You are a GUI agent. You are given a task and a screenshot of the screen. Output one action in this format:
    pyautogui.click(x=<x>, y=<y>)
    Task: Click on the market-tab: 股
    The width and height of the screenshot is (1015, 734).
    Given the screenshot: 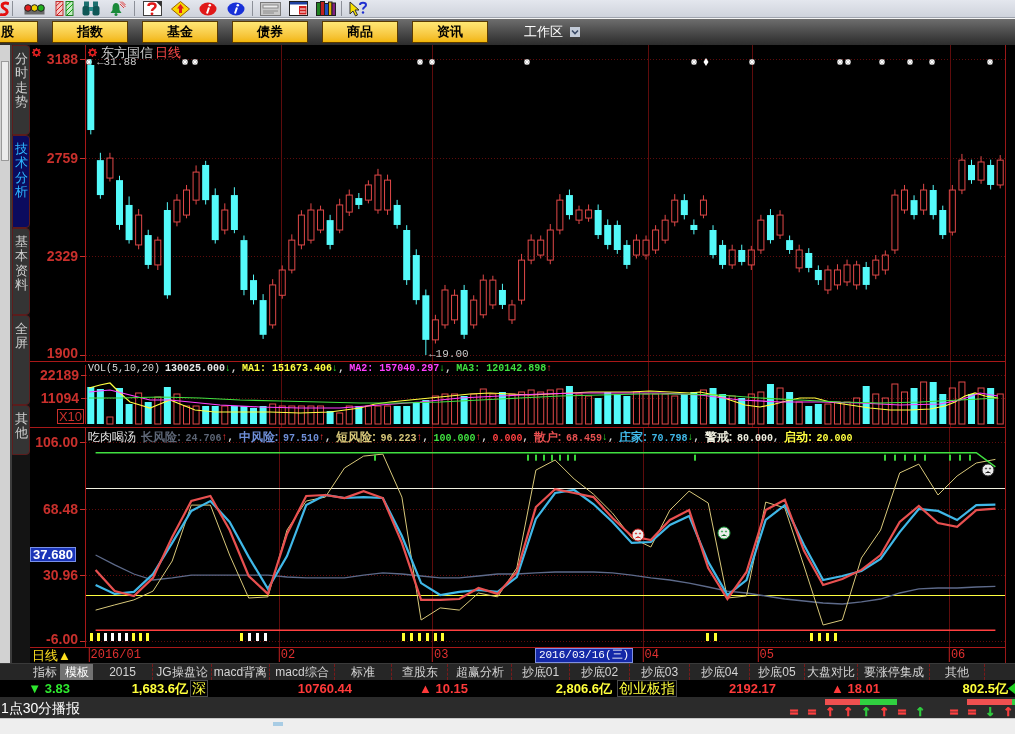 What is the action you would take?
    pyautogui.click(x=19, y=32)
    